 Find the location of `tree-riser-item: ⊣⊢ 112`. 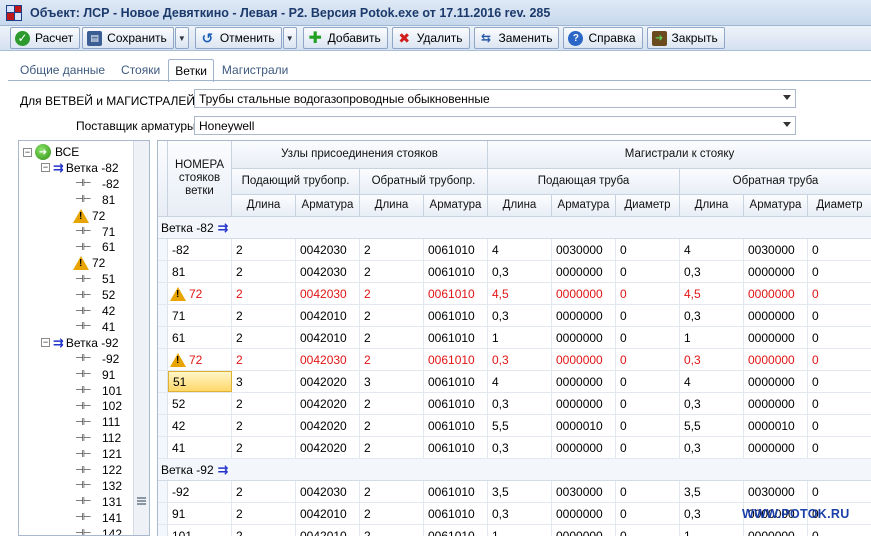

tree-riser-item: ⊣⊢ 112 is located at coordinates (98, 438).